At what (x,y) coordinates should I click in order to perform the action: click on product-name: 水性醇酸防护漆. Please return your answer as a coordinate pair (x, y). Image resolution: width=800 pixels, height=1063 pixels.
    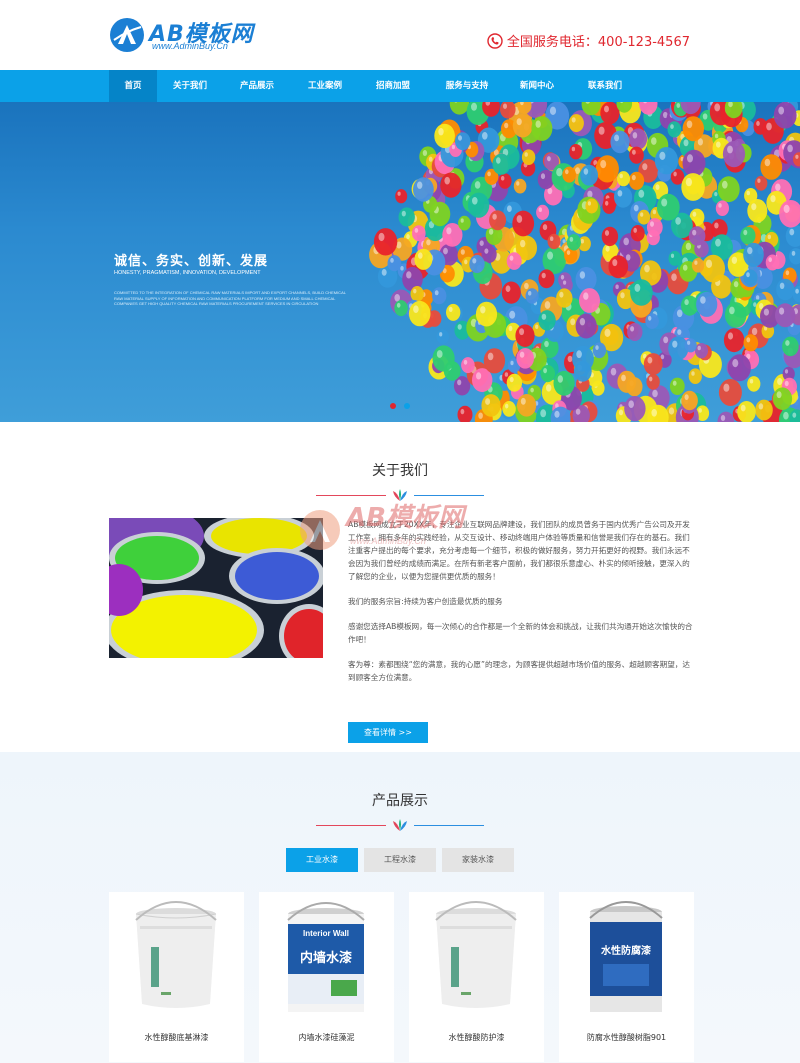
    Looking at the image, I should click on (476, 1037).